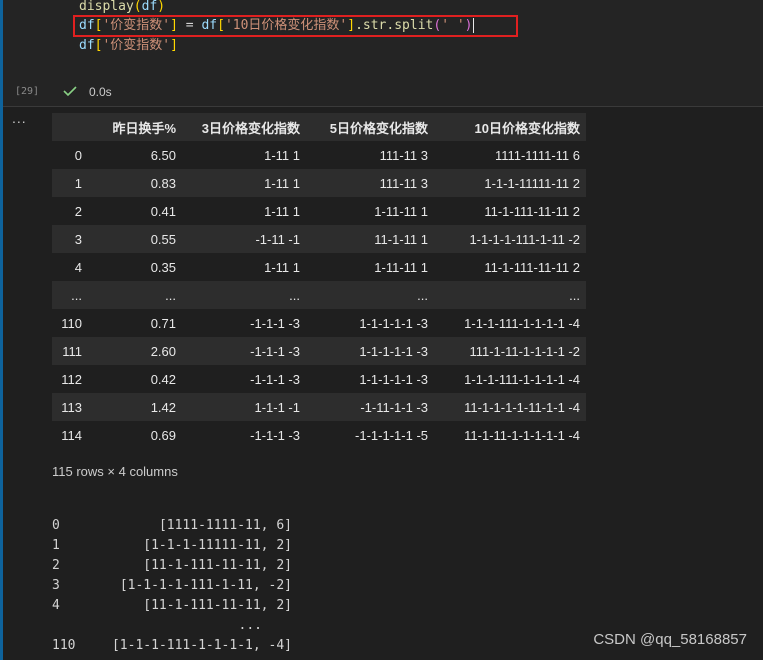  I want to click on table-cell: 0.42, so click(163, 379).